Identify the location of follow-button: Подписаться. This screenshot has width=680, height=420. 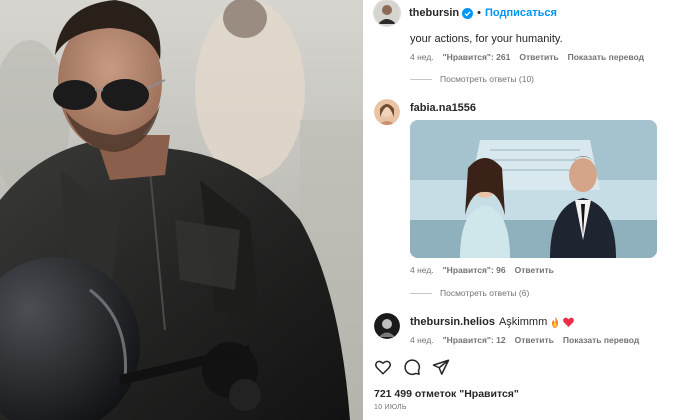
(521, 13).